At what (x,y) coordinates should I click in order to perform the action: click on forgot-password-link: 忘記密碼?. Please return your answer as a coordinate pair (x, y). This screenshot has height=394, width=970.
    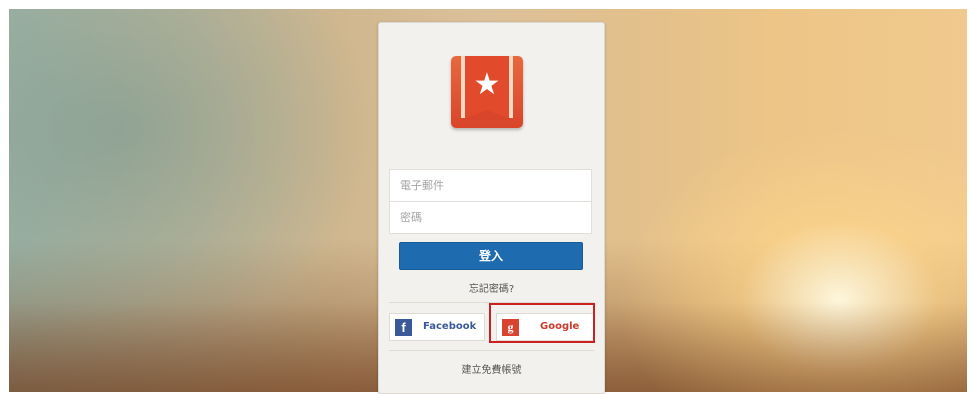
    Looking at the image, I should click on (491, 287).